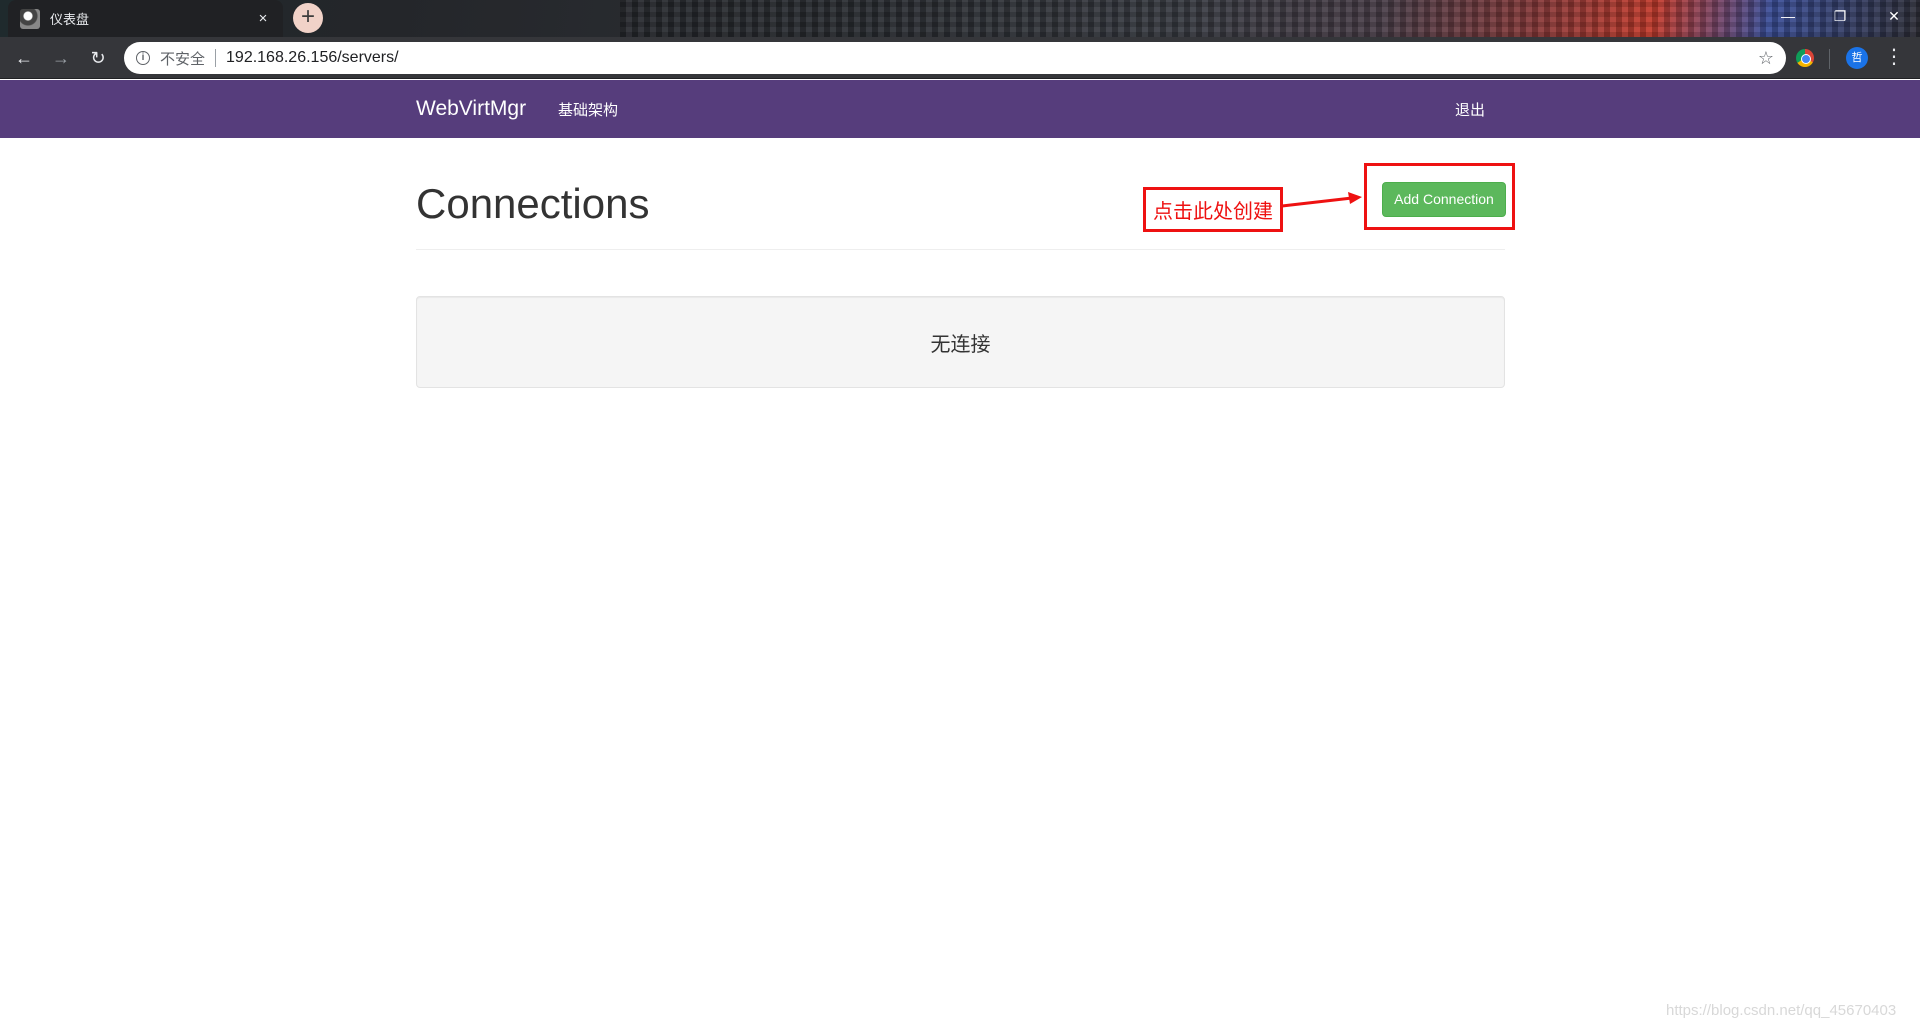  What do you see at coordinates (216, 58) in the screenshot?
I see `address-separator` at bounding box center [216, 58].